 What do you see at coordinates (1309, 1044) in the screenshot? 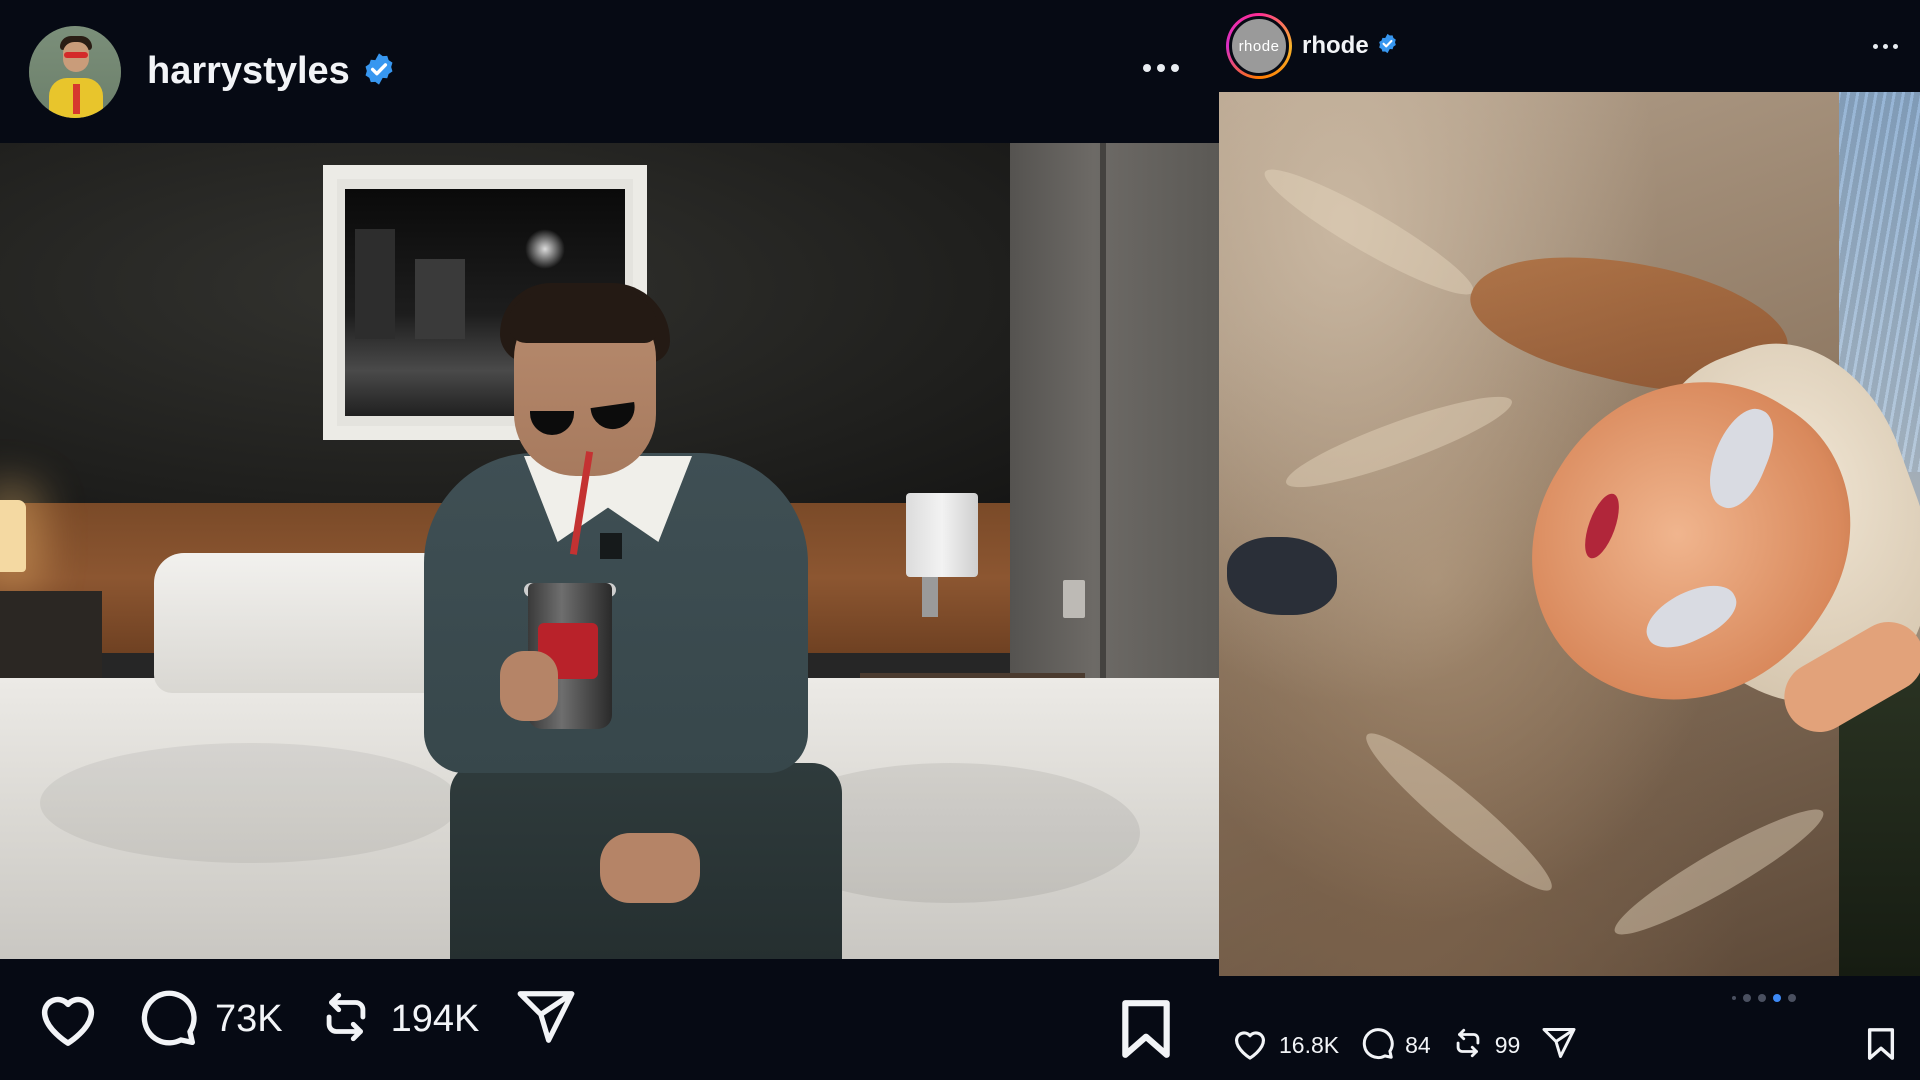
I see `like-count: 16.8K` at bounding box center [1309, 1044].